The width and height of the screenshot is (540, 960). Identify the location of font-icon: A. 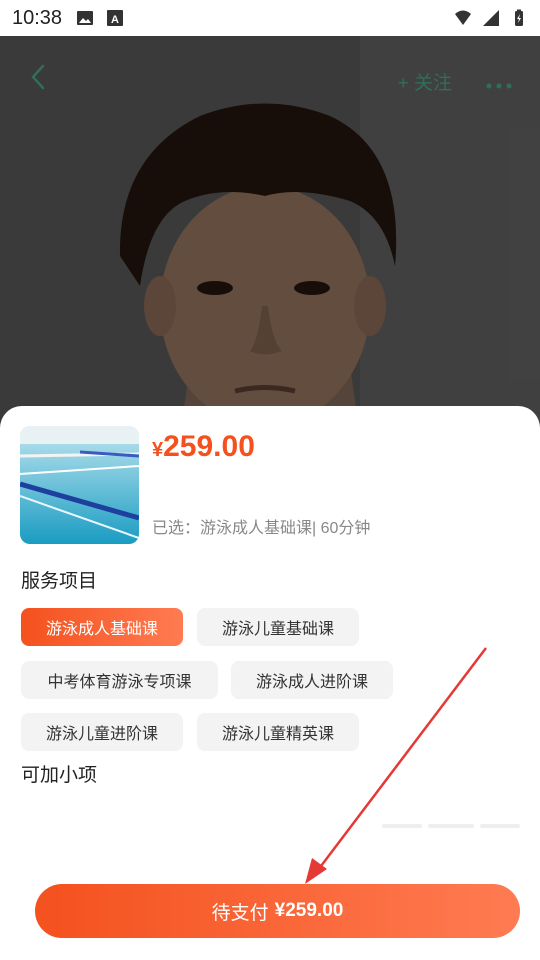
(115, 18).